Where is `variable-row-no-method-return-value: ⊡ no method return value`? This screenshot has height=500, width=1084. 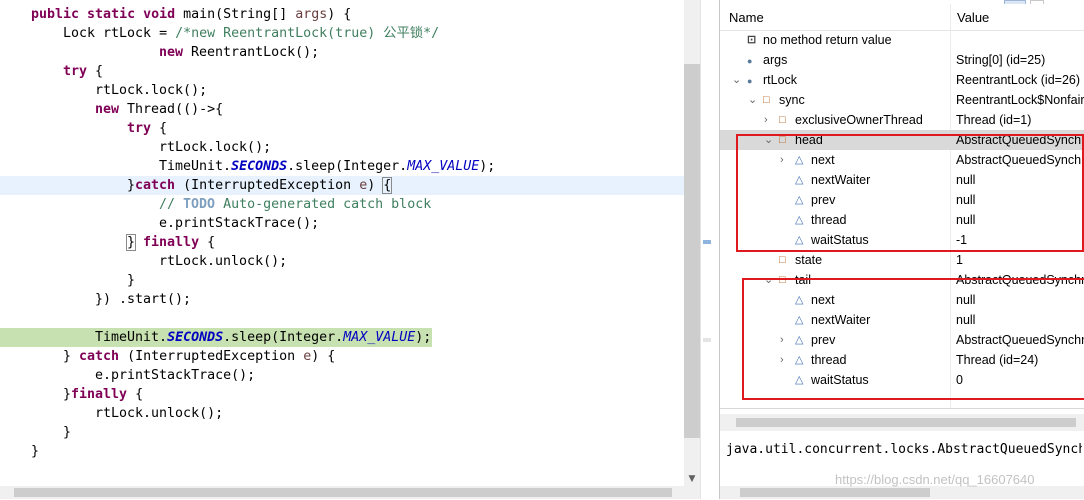 variable-row-no-method-return-value: ⊡ no method return value is located at coordinates (902, 40).